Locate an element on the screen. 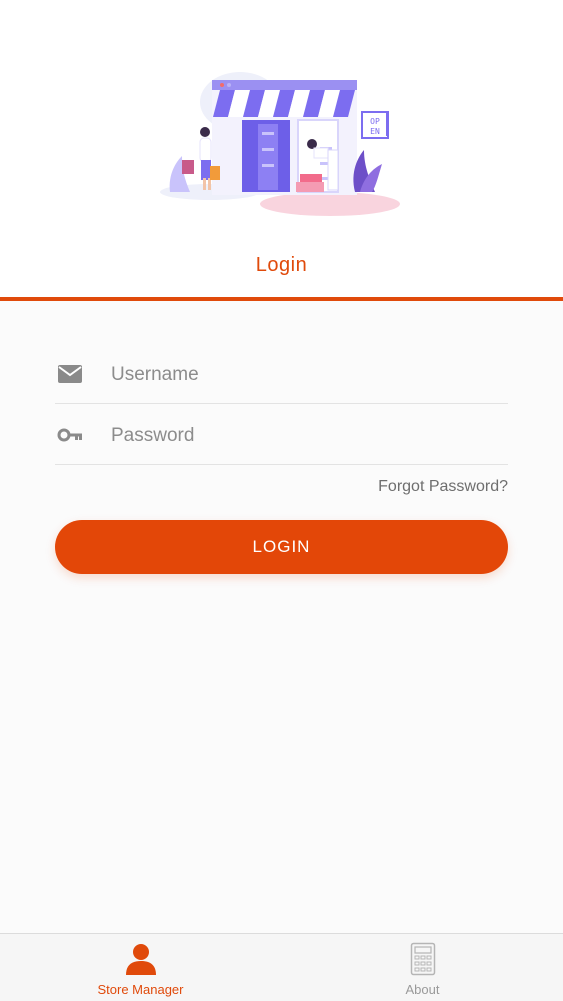 This screenshot has height=1001, width=563. storefront-illustration: OP EN is located at coordinates (280, 144).